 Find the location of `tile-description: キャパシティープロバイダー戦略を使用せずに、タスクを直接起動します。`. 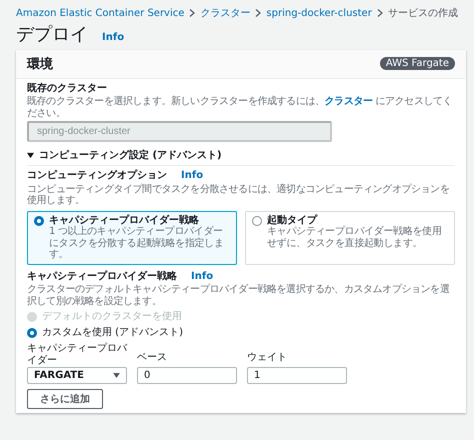

tile-description: キャパシティープロバイダー戦略を使用せずに、タスクを直接起動します。 is located at coordinates (355, 238).